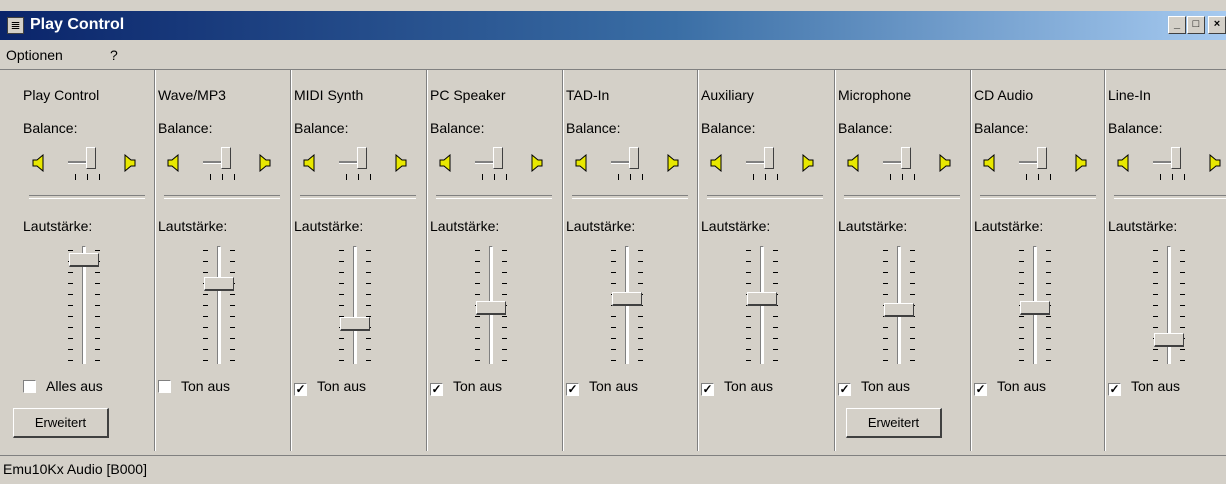  What do you see at coordinates (1196, 25) in the screenshot?
I see `maximize-button: □` at bounding box center [1196, 25].